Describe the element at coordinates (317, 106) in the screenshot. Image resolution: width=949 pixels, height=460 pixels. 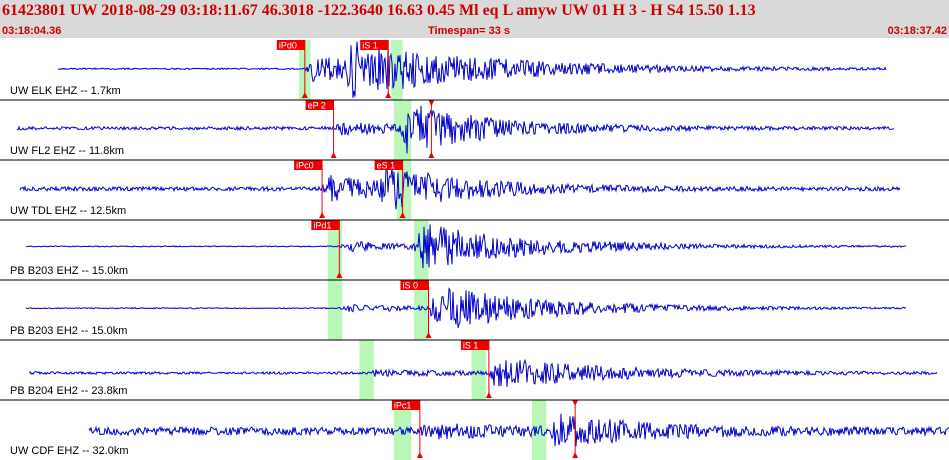
I see `pick-label: eP 2` at that location.